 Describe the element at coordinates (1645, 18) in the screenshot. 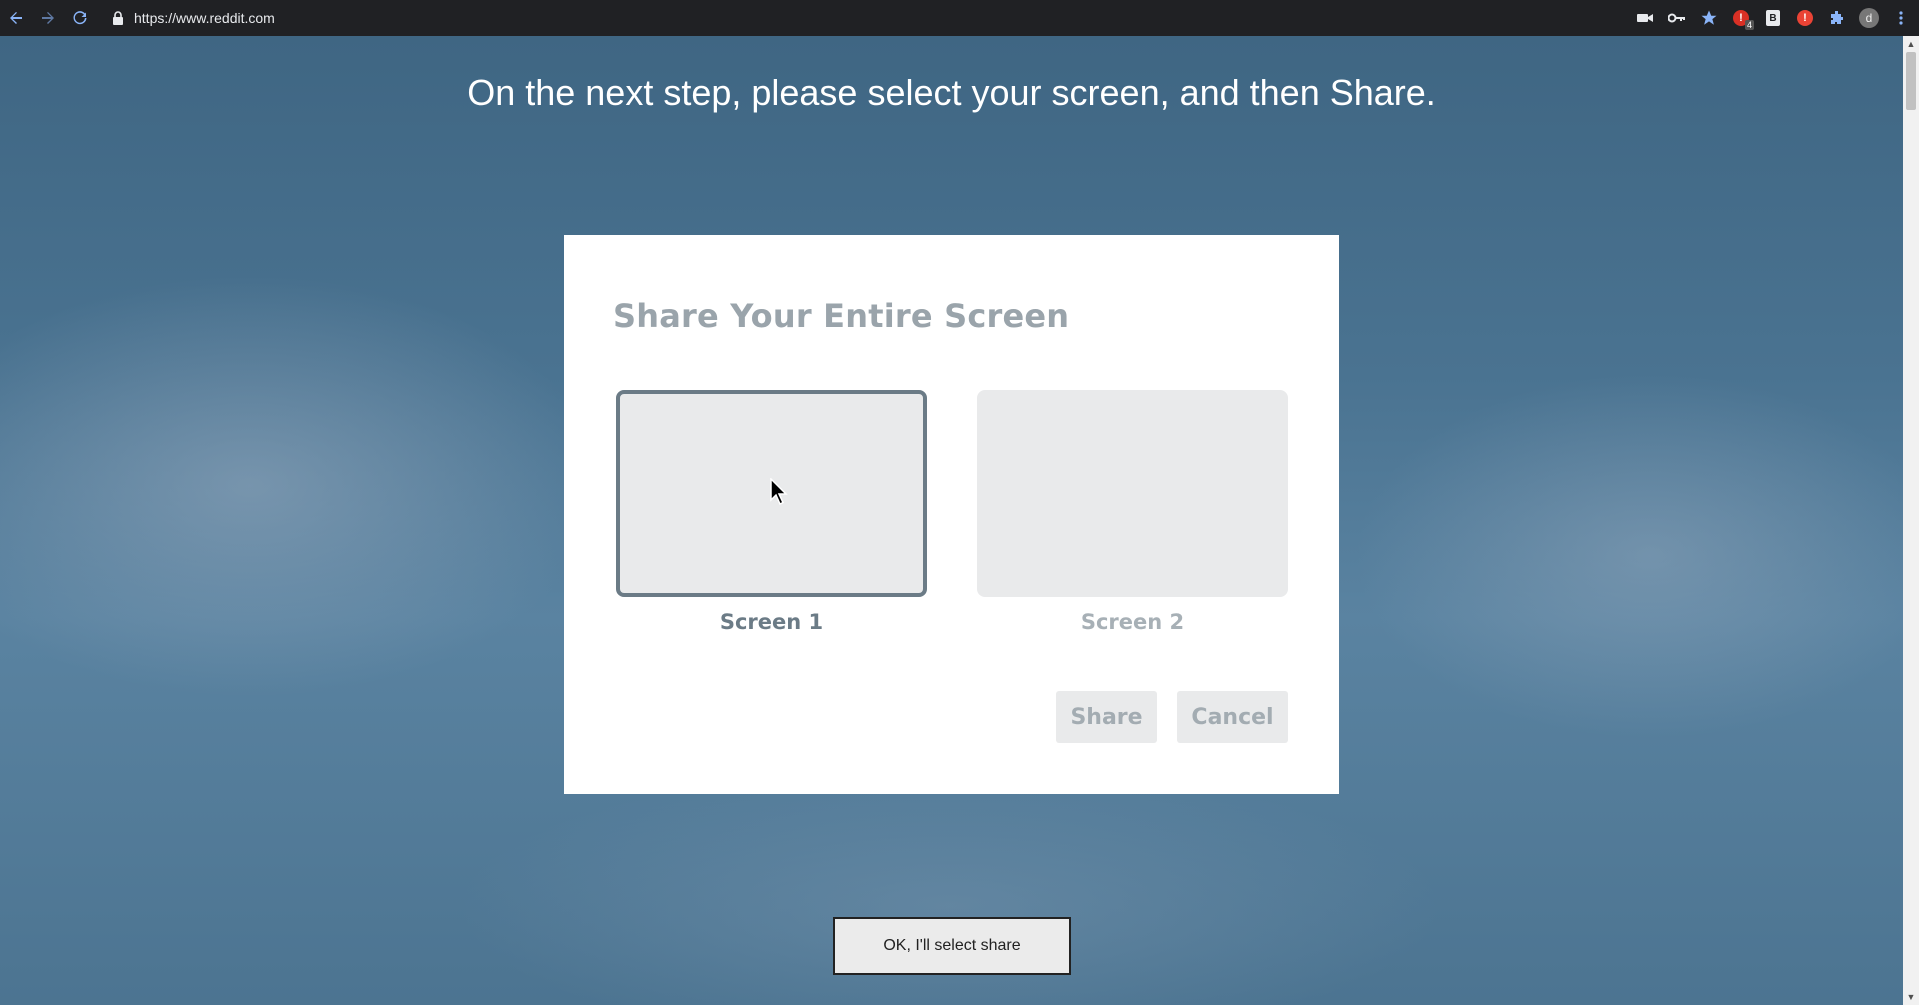

I see `camera-icon` at that location.